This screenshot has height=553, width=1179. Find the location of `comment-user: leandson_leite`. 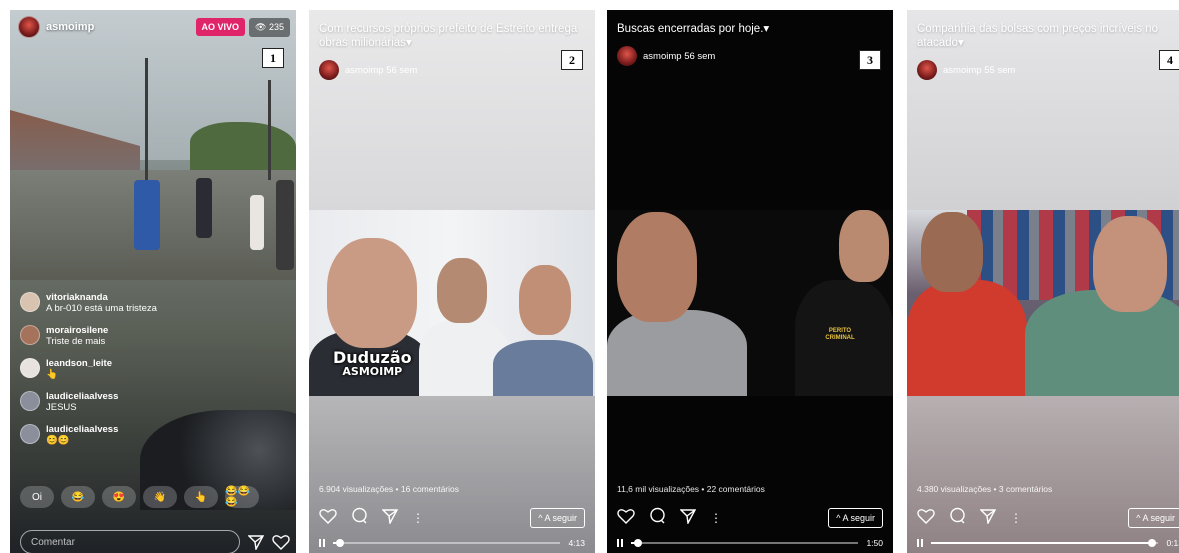

comment-user: leandson_leite is located at coordinates (79, 363).